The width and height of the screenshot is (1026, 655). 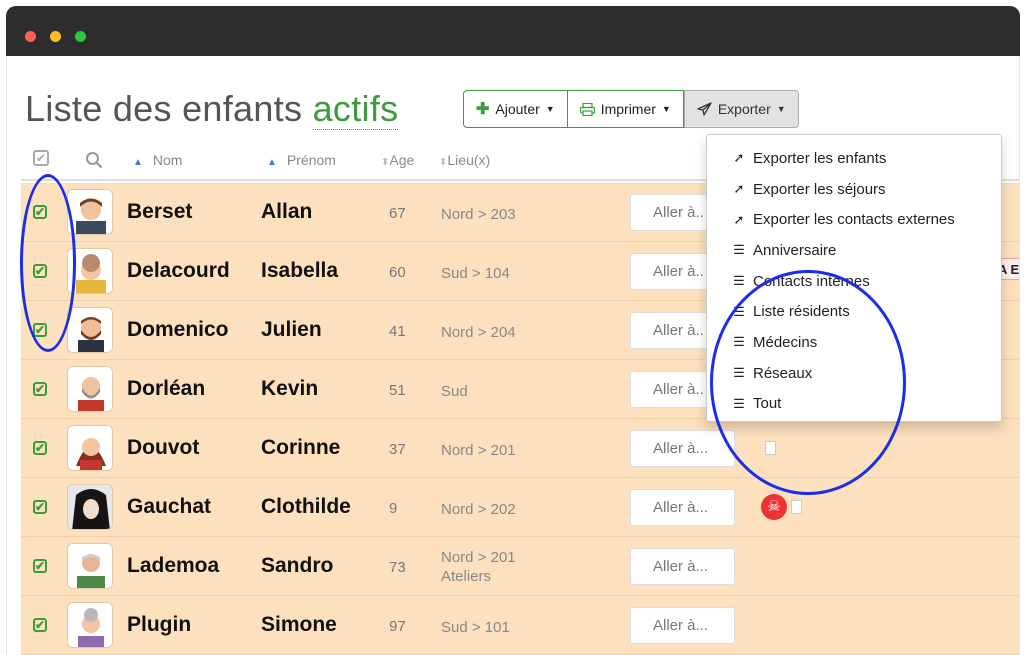 What do you see at coordinates (744, 109) in the screenshot?
I see `export-button-label: Exporter` at bounding box center [744, 109].